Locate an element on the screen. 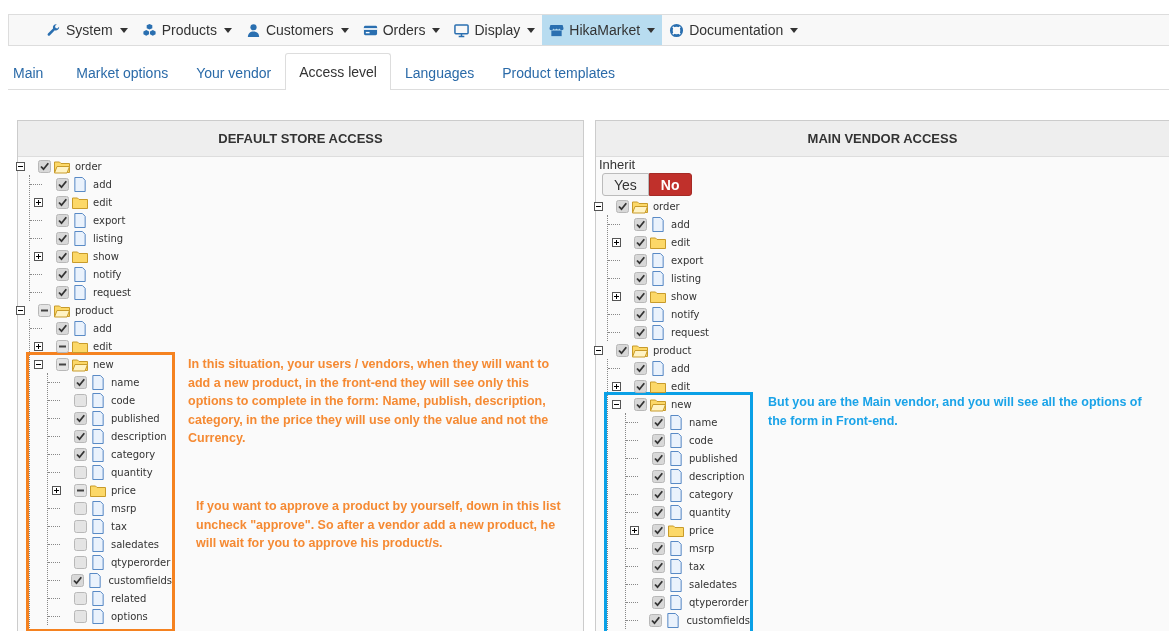 Image resolution: width=1169 pixels, height=631 pixels. tree-item-label: customfields is located at coordinates (140, 580).